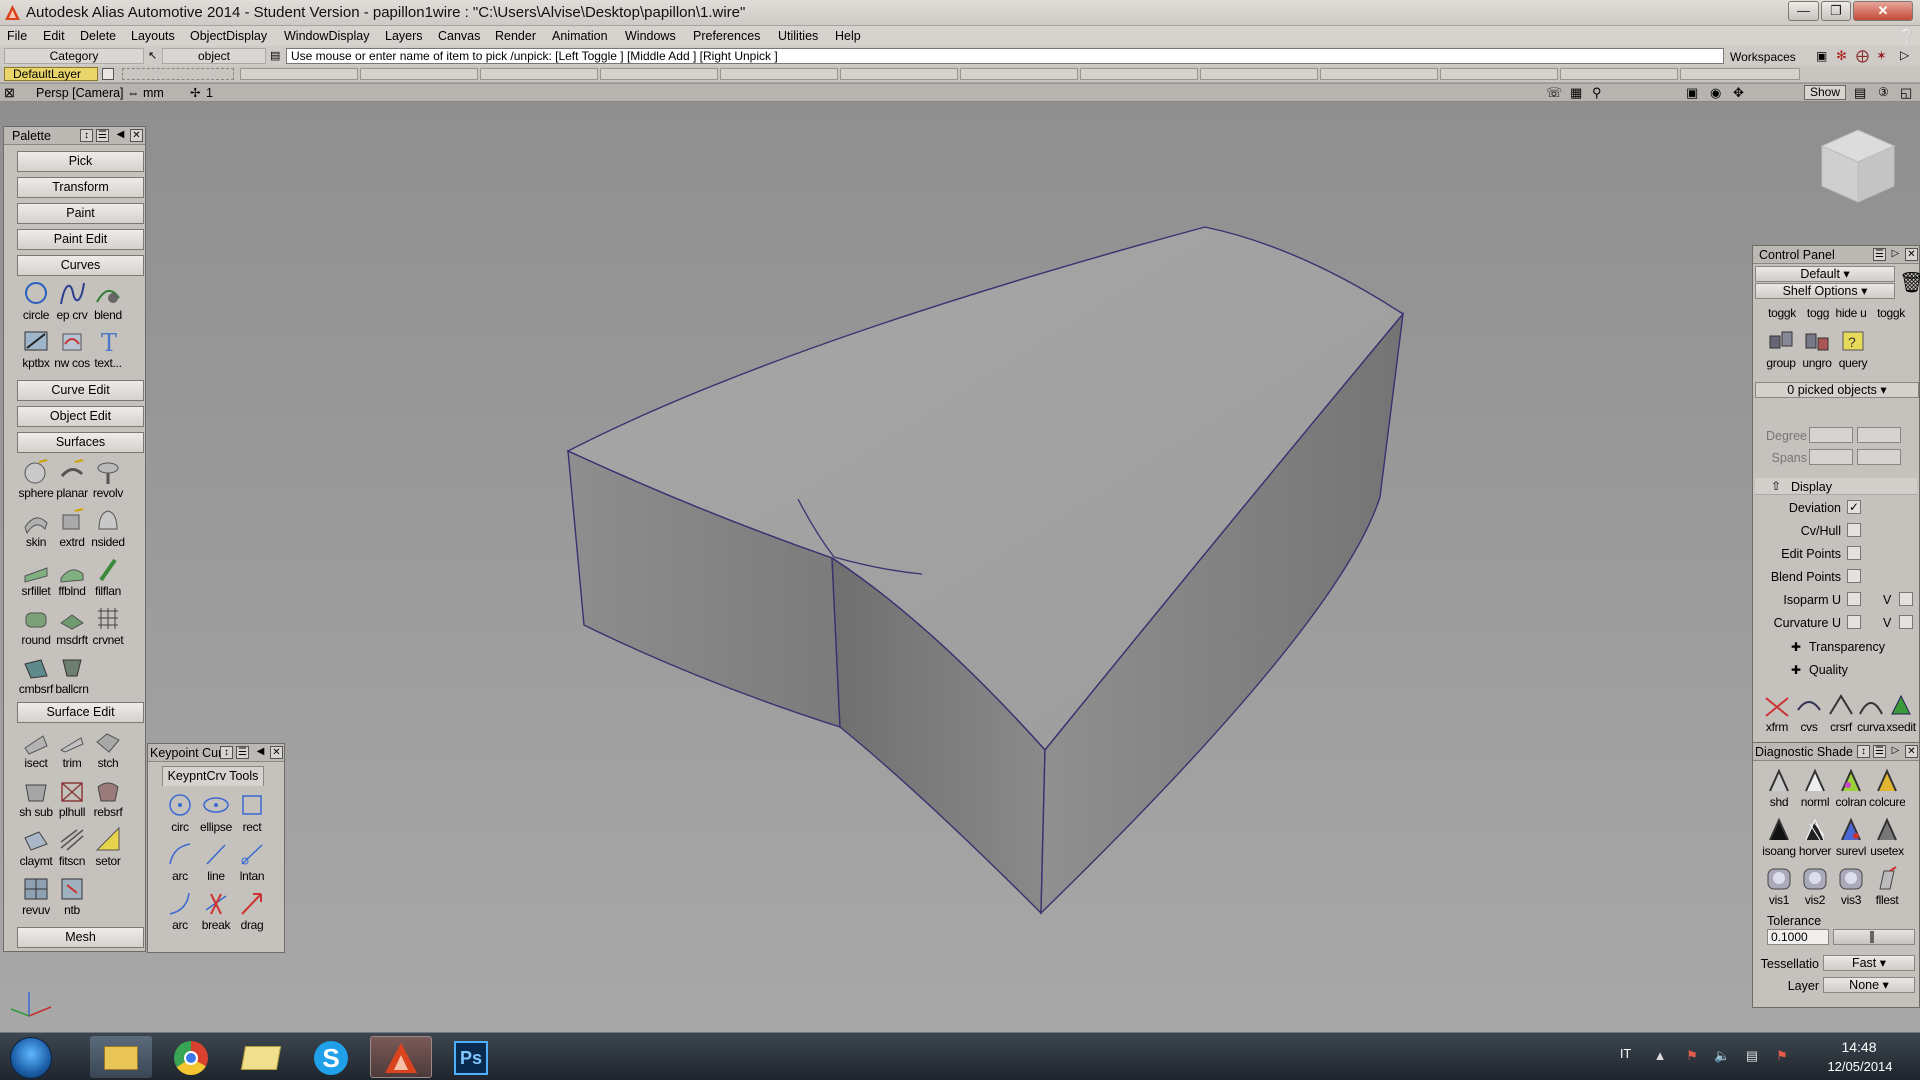 The image size is (1920, 1080). What do you see at coordinates (36, 848) in the screenshot?
I see `claymt-tool: claymt` at bounding box center [36, 848].